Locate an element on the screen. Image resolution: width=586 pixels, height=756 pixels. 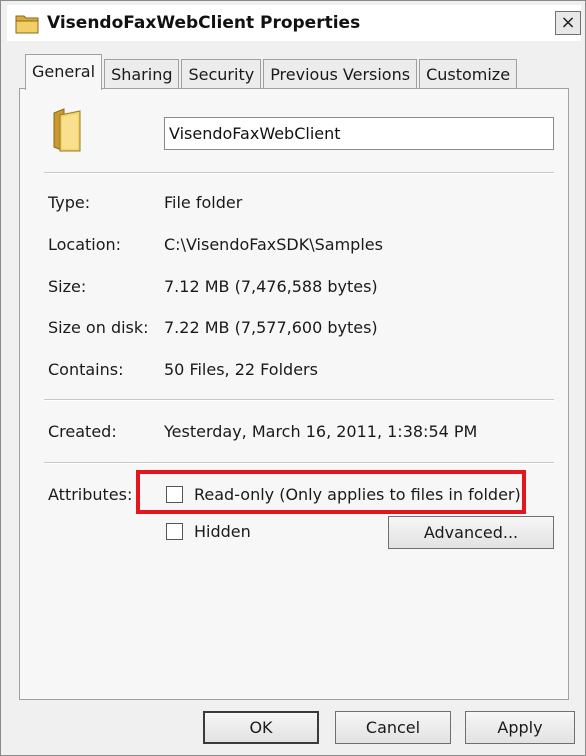
created-label: Created: is located at coordinates (82, 431).